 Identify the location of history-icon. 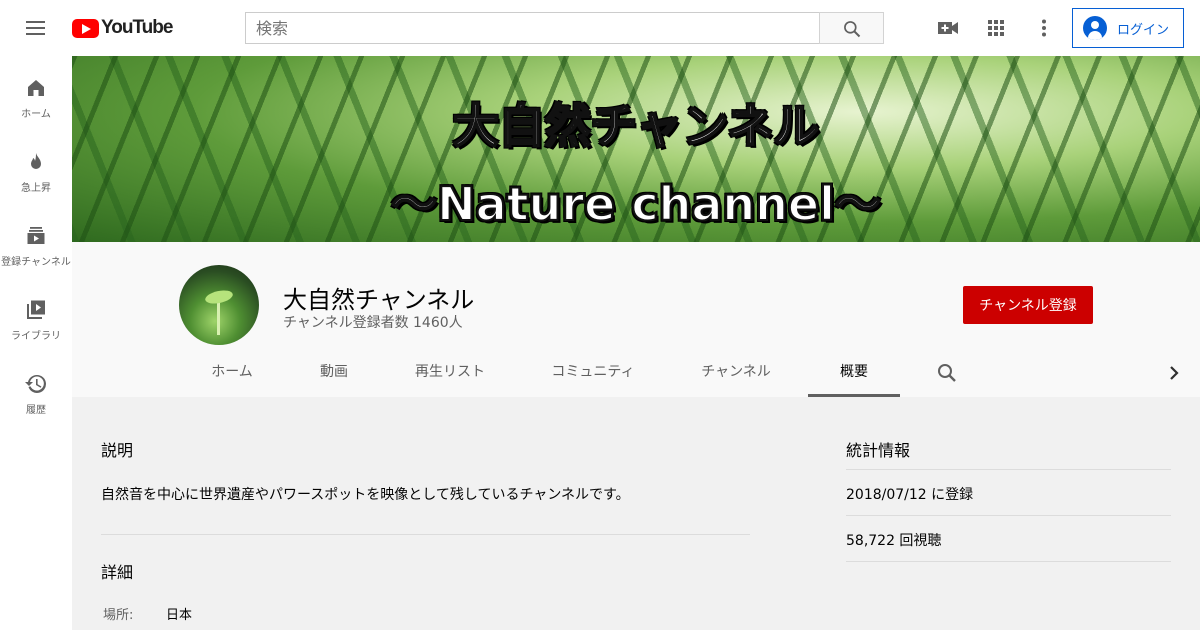
(35, 383).